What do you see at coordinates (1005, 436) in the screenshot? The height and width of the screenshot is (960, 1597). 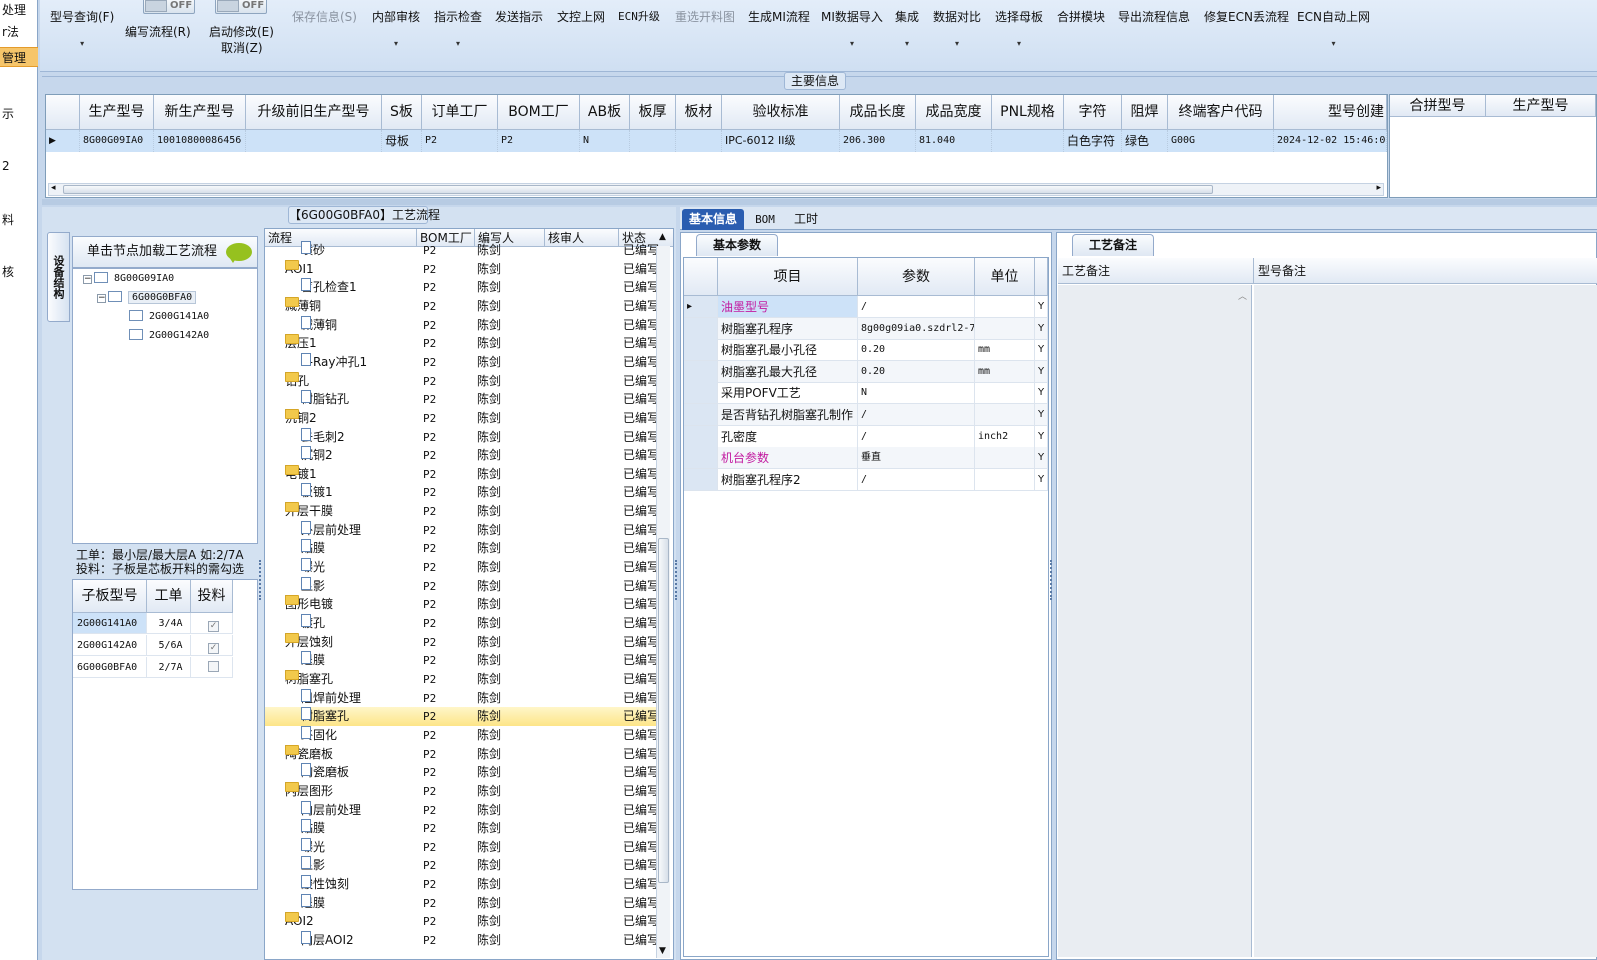 I see `param-cell: inch2` at bounding box center [1005, 436].